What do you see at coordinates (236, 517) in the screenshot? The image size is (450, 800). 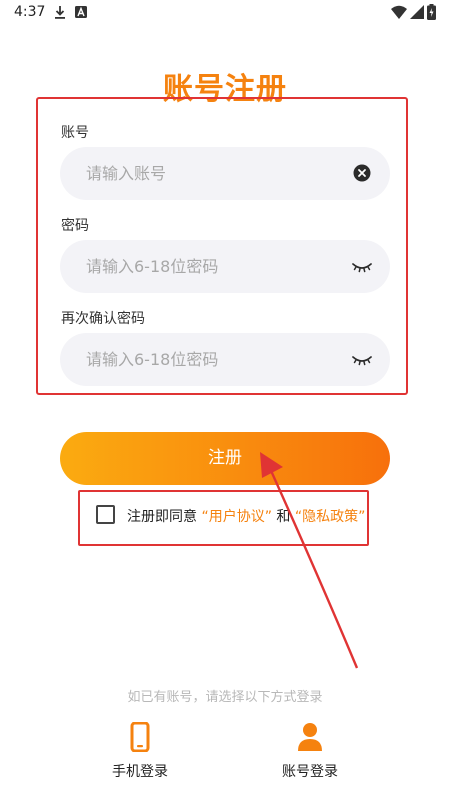 I see `user-agreement-link: “用户协议”` at bounding box center [236, 517].